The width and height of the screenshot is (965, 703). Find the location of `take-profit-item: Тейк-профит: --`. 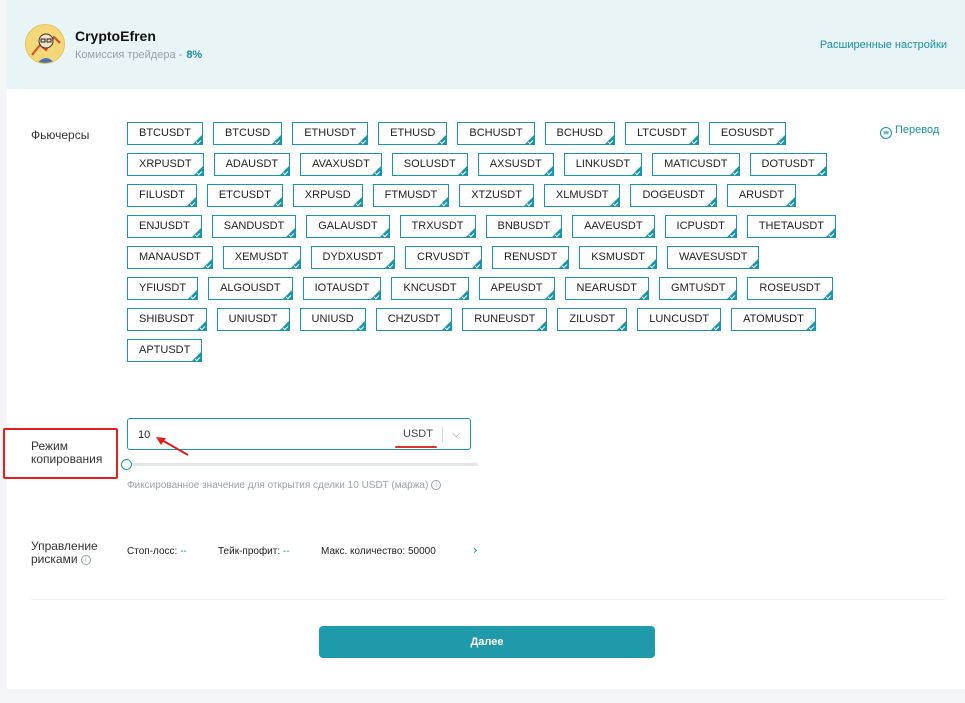

take-profit-item: Тейк-профит: -- is located at coordinates (254, 551).